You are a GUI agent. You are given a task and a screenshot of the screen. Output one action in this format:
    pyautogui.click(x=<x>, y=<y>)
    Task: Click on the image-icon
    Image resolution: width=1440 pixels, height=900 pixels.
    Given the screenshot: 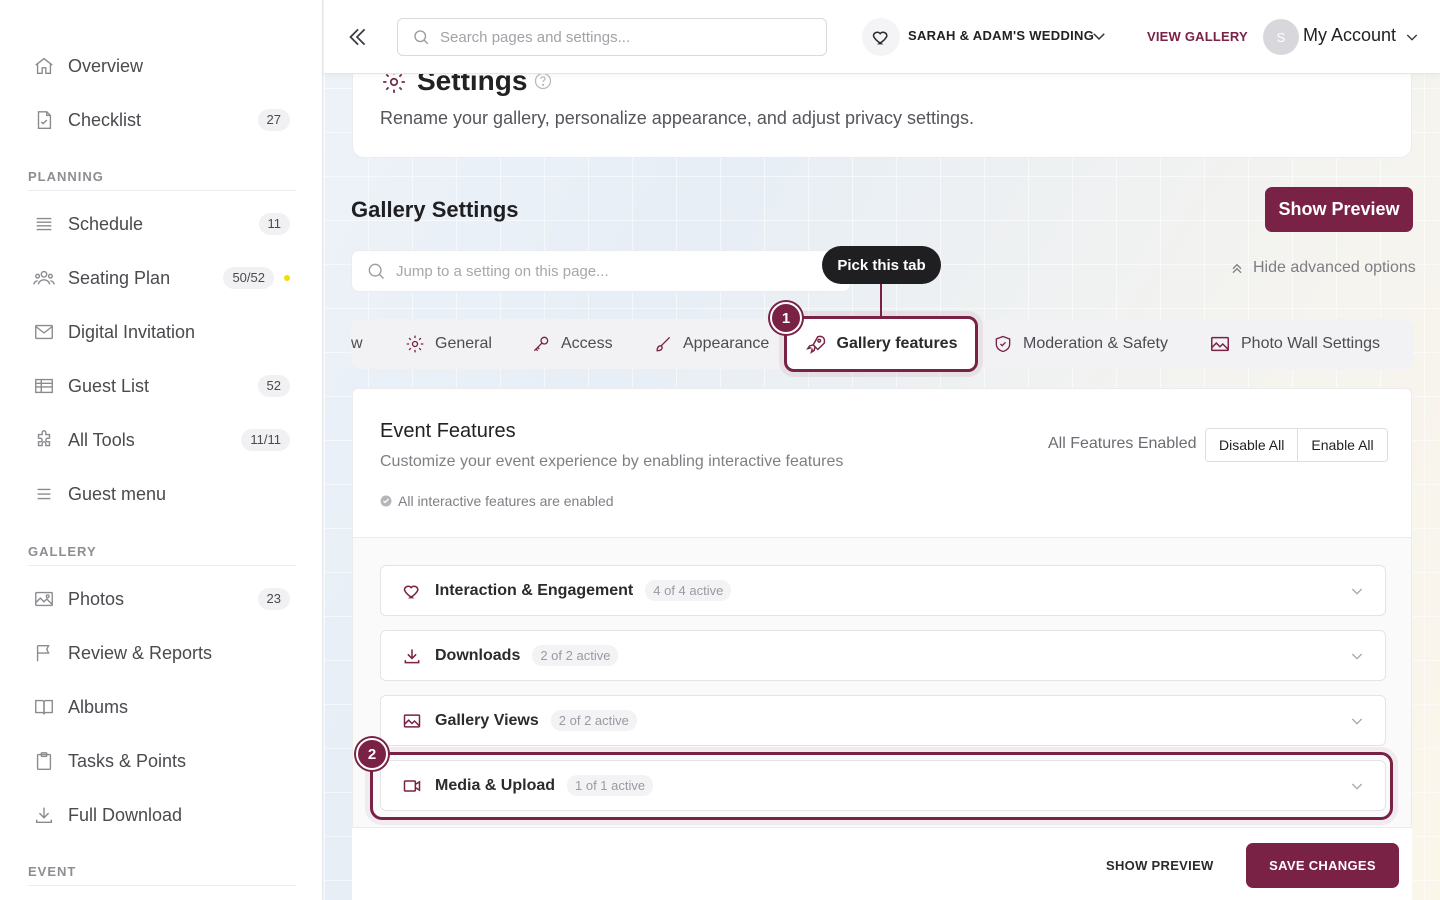 What is the action you would take?
    pyautogui.click(x=1220, y=344)
    